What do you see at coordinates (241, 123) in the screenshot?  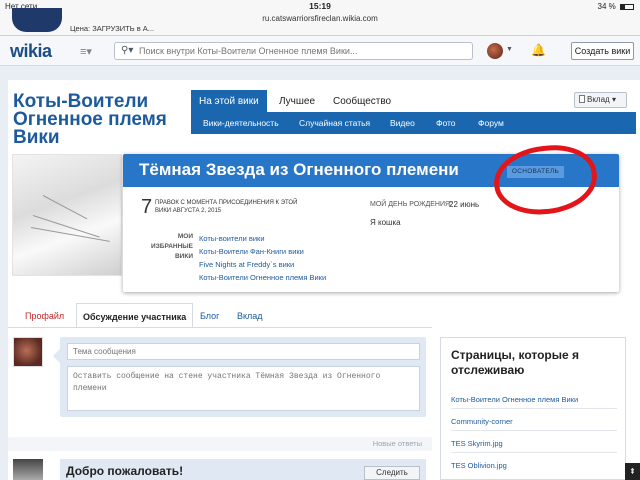 I see `subnav-wiki-activity: Вики-деятельность` at bounding box center [241, 123].